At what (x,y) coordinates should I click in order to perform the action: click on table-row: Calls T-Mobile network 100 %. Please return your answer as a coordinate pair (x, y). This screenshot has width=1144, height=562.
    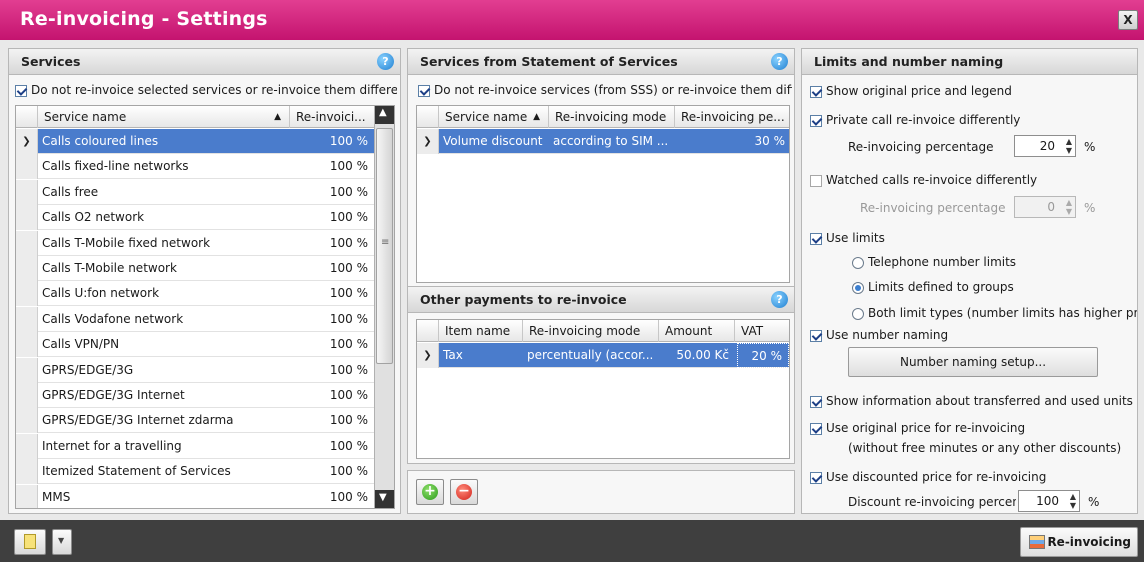
    Looking at the image, I should click on (195, 268).